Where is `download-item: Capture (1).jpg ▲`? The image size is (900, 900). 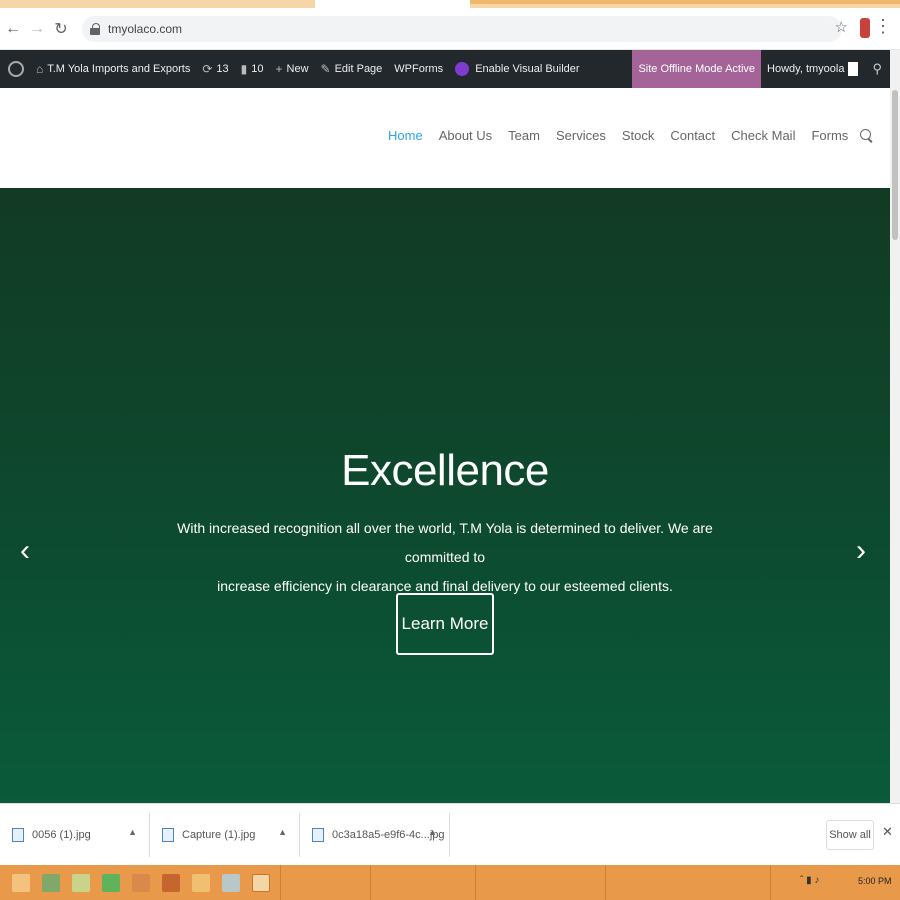
download-item: Capture (1).jpg ▲ is located at coordinates (225, 834).